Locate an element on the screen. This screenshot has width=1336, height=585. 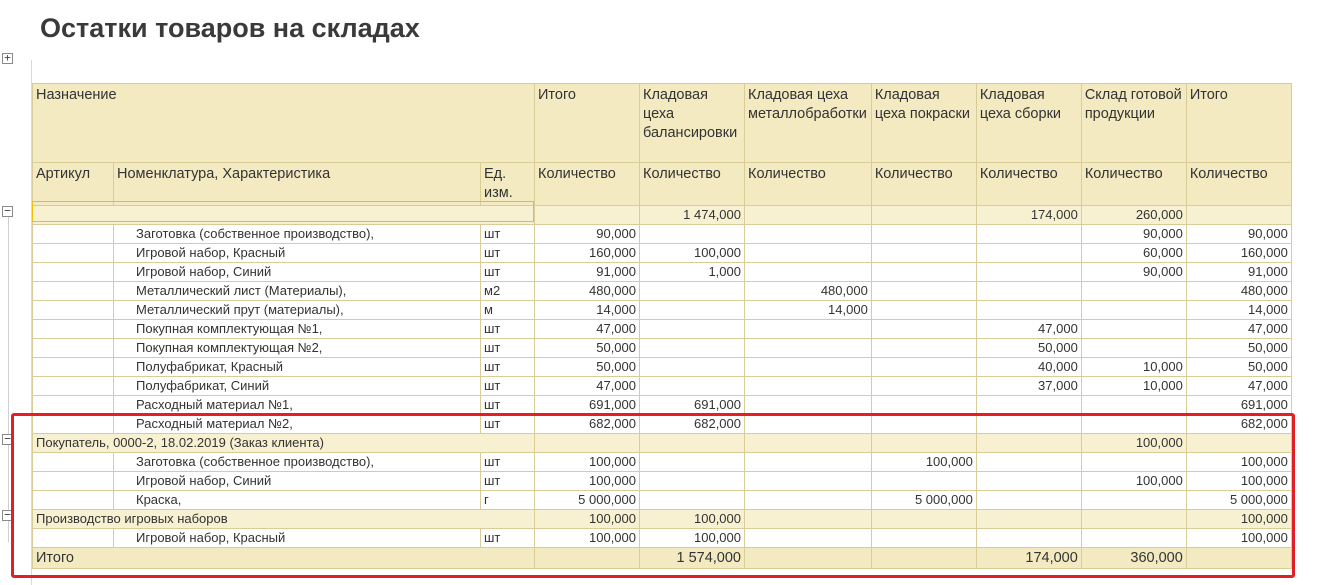
quantity-cell: 682,000 is located at coordinates (587, 424).